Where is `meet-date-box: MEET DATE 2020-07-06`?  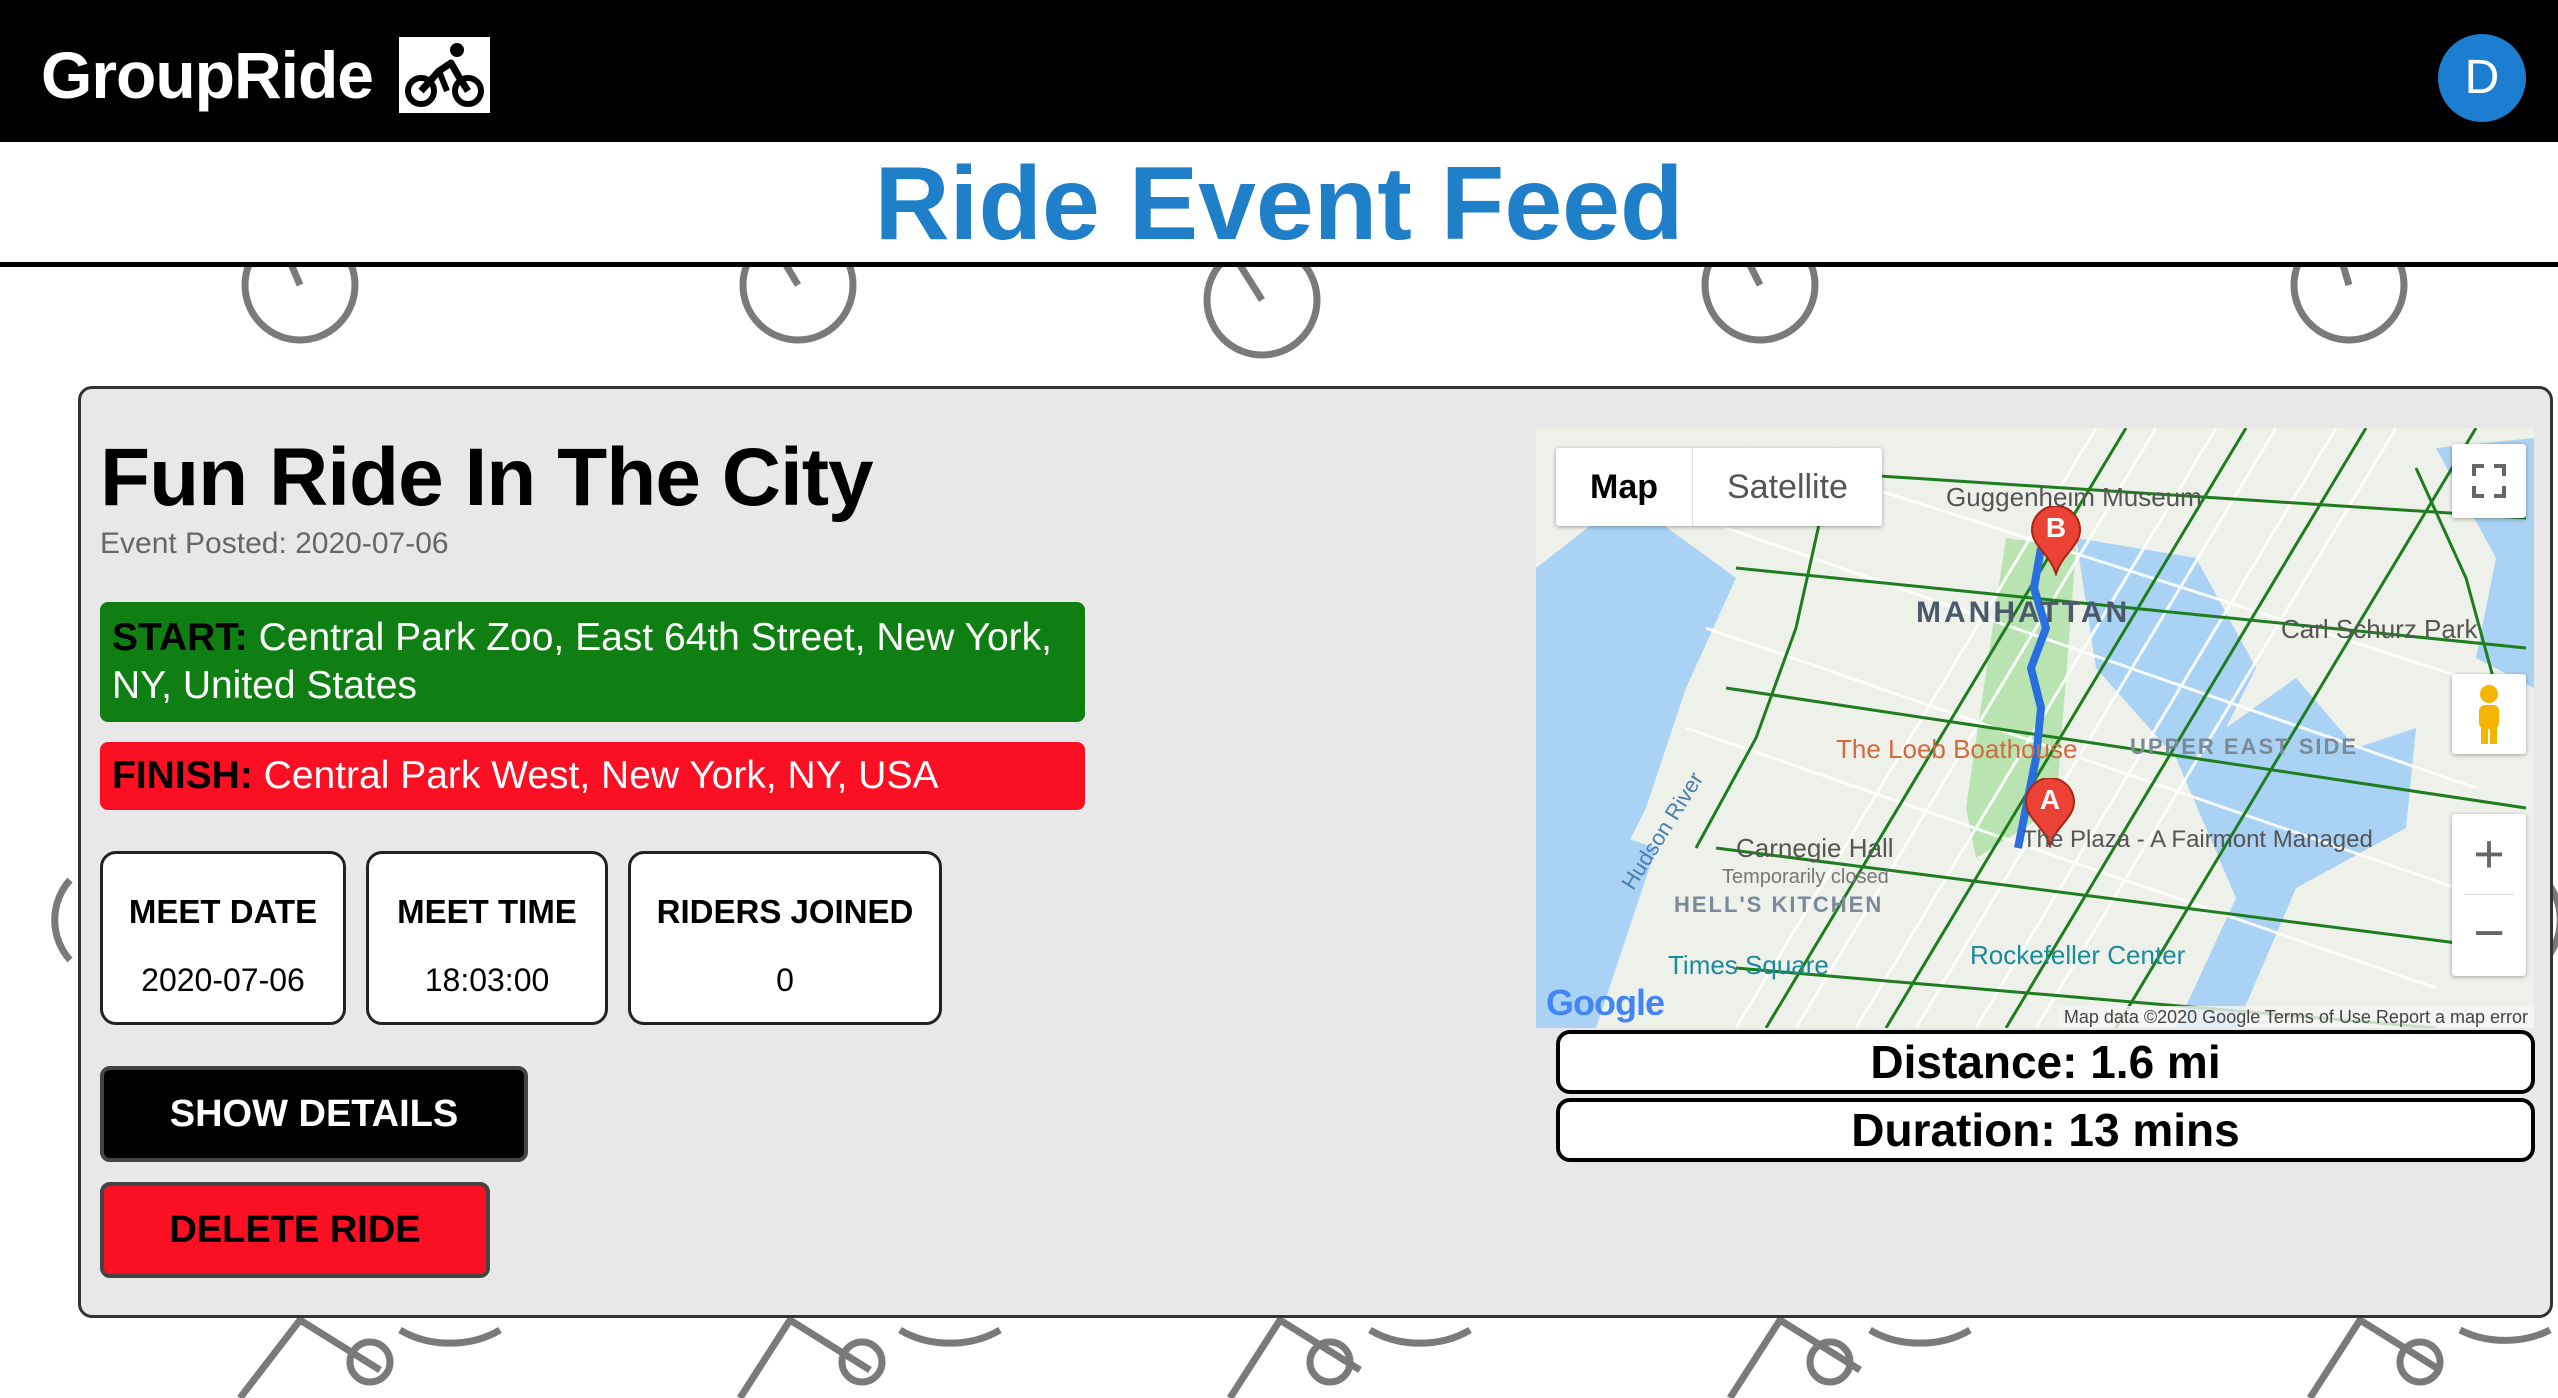
meet-date-box: MEET DATE 2020-07-06 is located at coordinates (223, 938).